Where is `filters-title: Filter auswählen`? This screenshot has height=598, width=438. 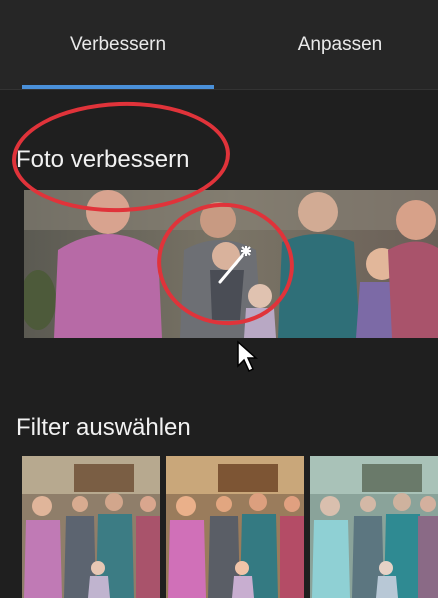 filters-title: Filter auswählen is located at coordinates (103, 427).